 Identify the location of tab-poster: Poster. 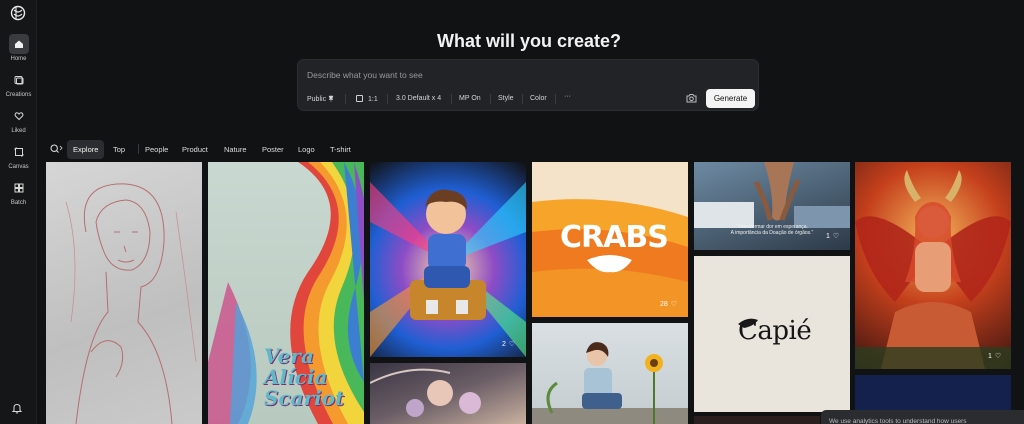
(273, 149).